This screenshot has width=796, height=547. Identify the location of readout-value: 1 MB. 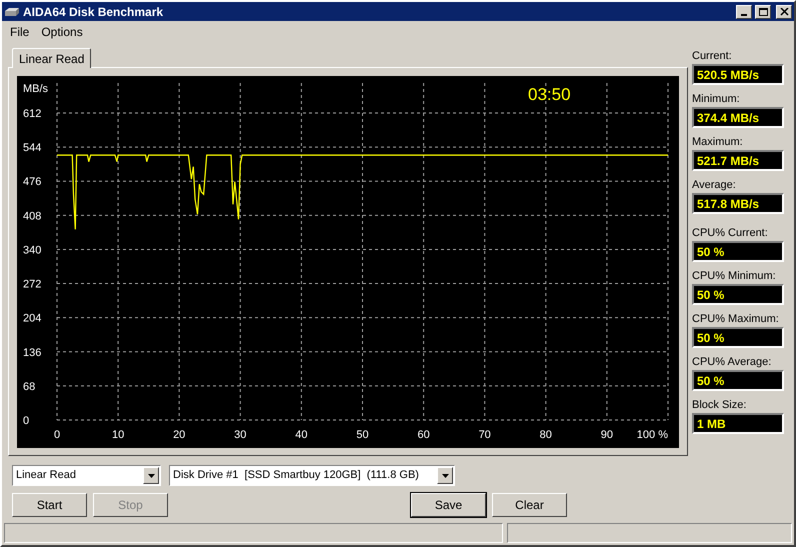
(738, 423).